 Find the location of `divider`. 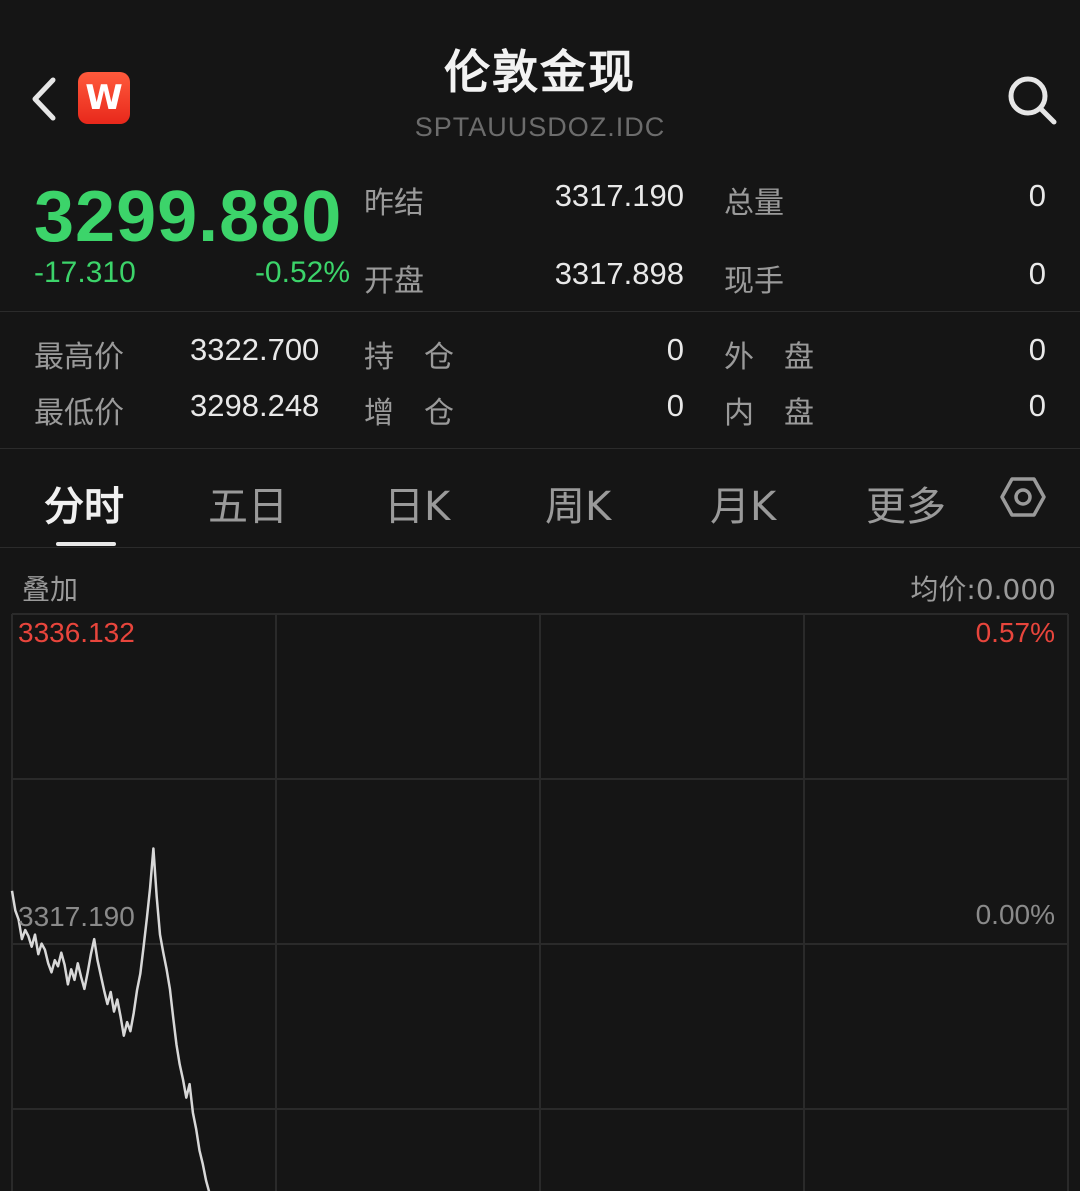

divider is located at coordinates (540, 311).